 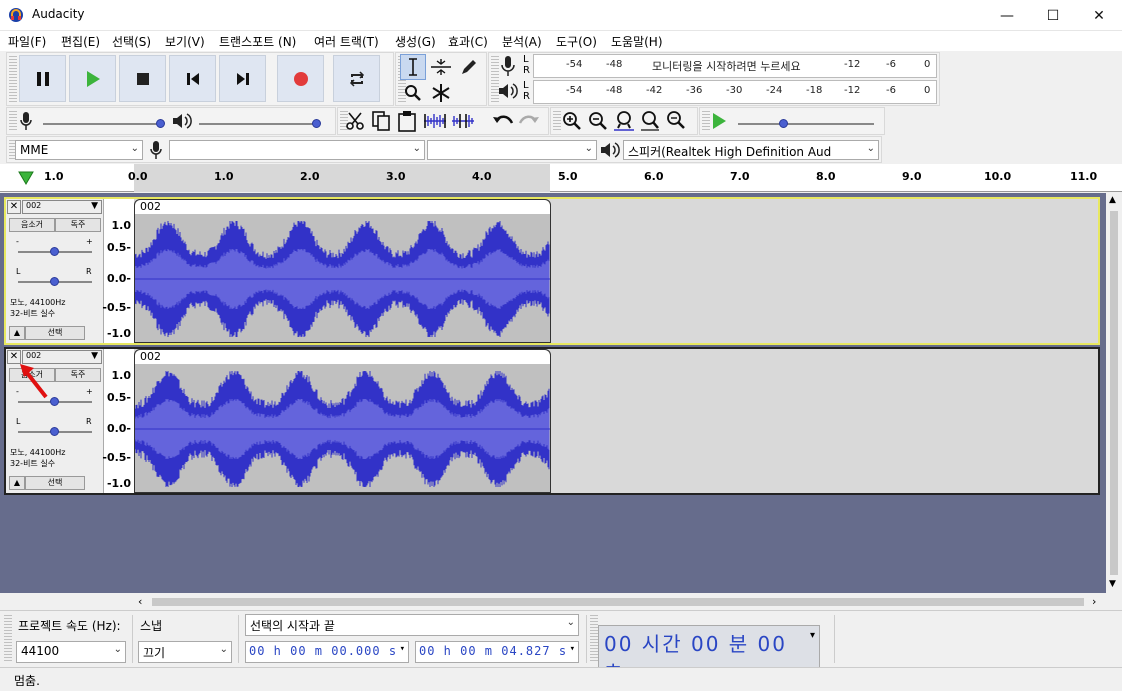 What do you see at coordinates (1112, 584) in the screenshot?
I see `scroll-down-icon: ▼` at bounding box center [1112, 584].